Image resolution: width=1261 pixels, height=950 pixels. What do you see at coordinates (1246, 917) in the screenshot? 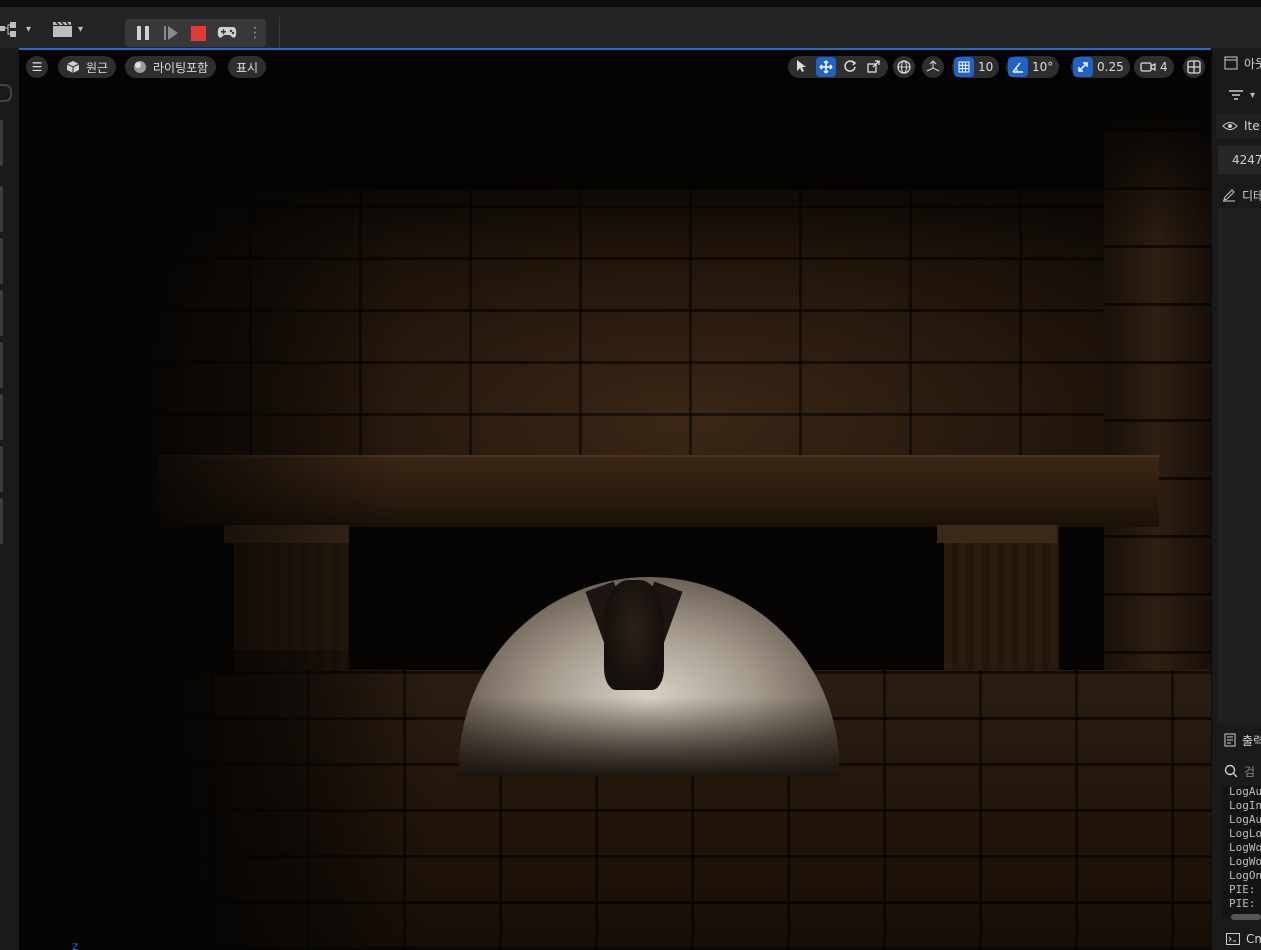
I see `log-scrollbar` at bounding box center [1246, 917].